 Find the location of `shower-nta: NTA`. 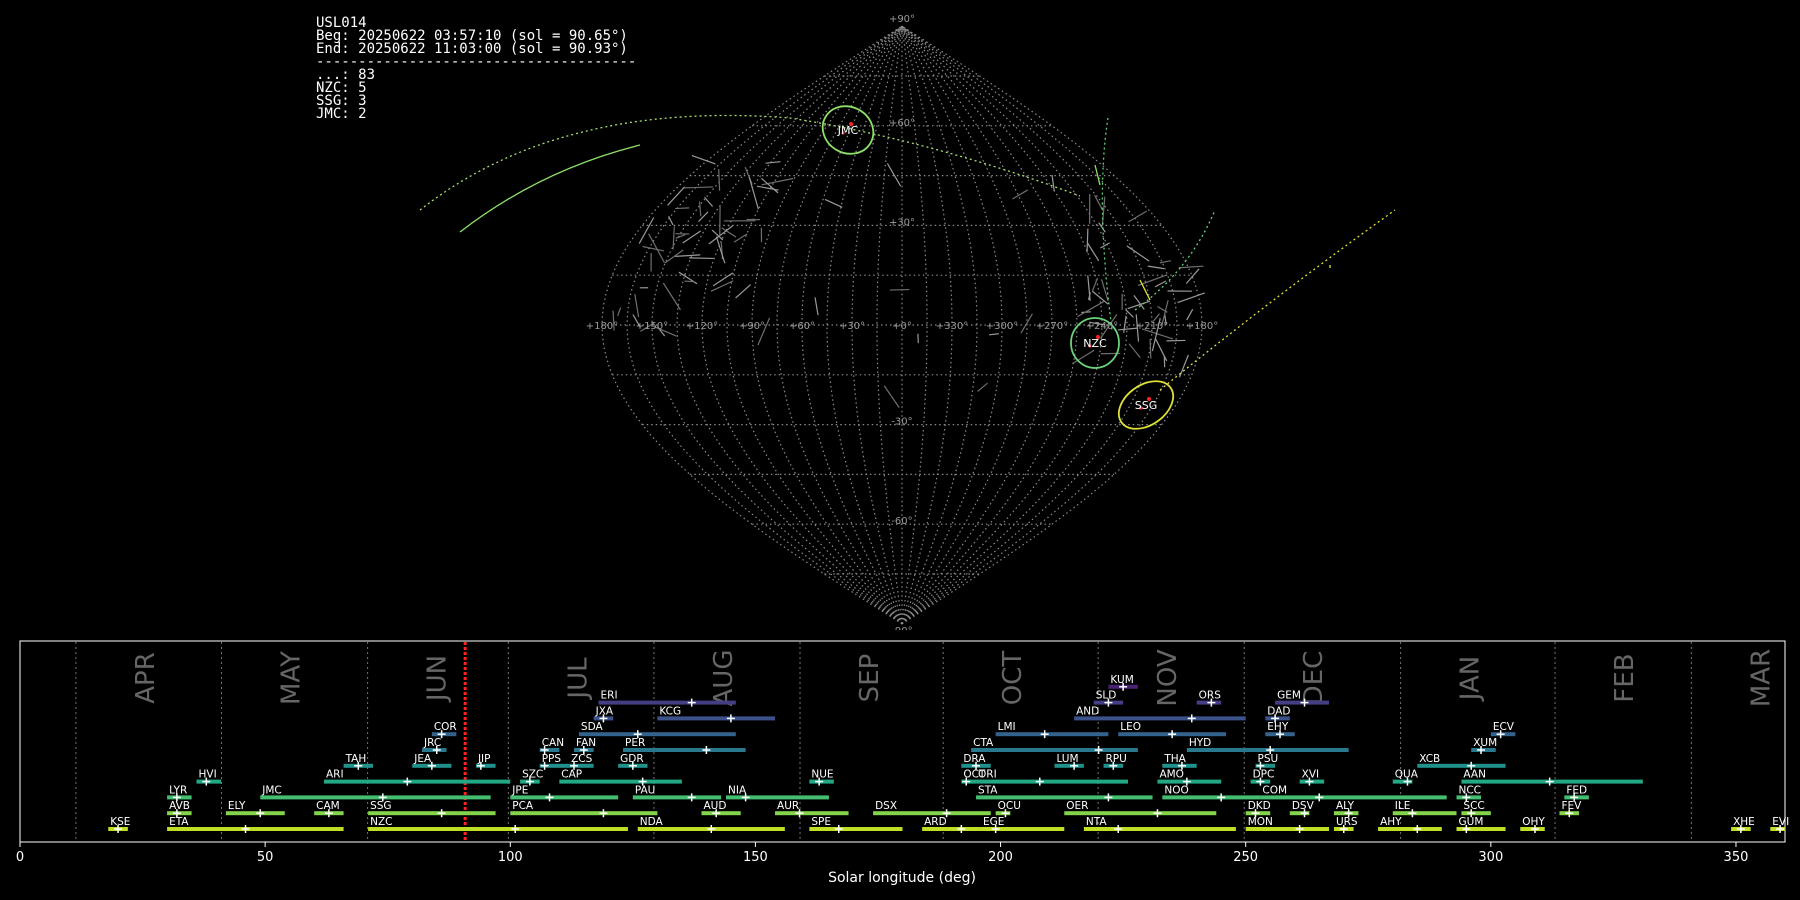

shower-nta: NTA is located at coordinates (1159, 824).